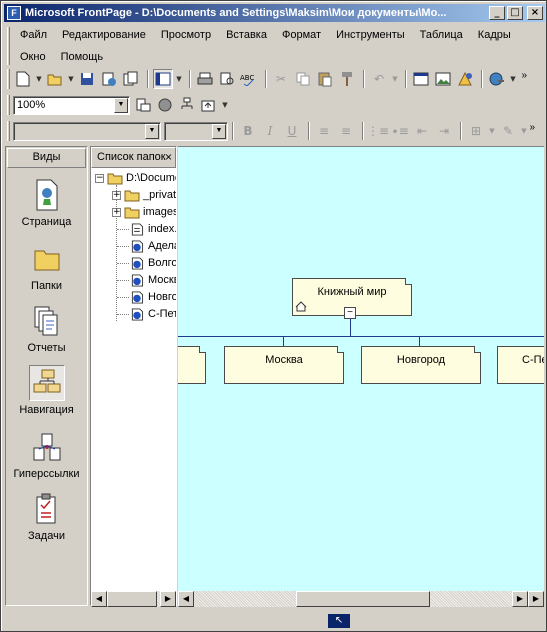  Describe the element at coordinates (524, 75) in the screenshot. I see `toolbar-options-icon: »` at that location.